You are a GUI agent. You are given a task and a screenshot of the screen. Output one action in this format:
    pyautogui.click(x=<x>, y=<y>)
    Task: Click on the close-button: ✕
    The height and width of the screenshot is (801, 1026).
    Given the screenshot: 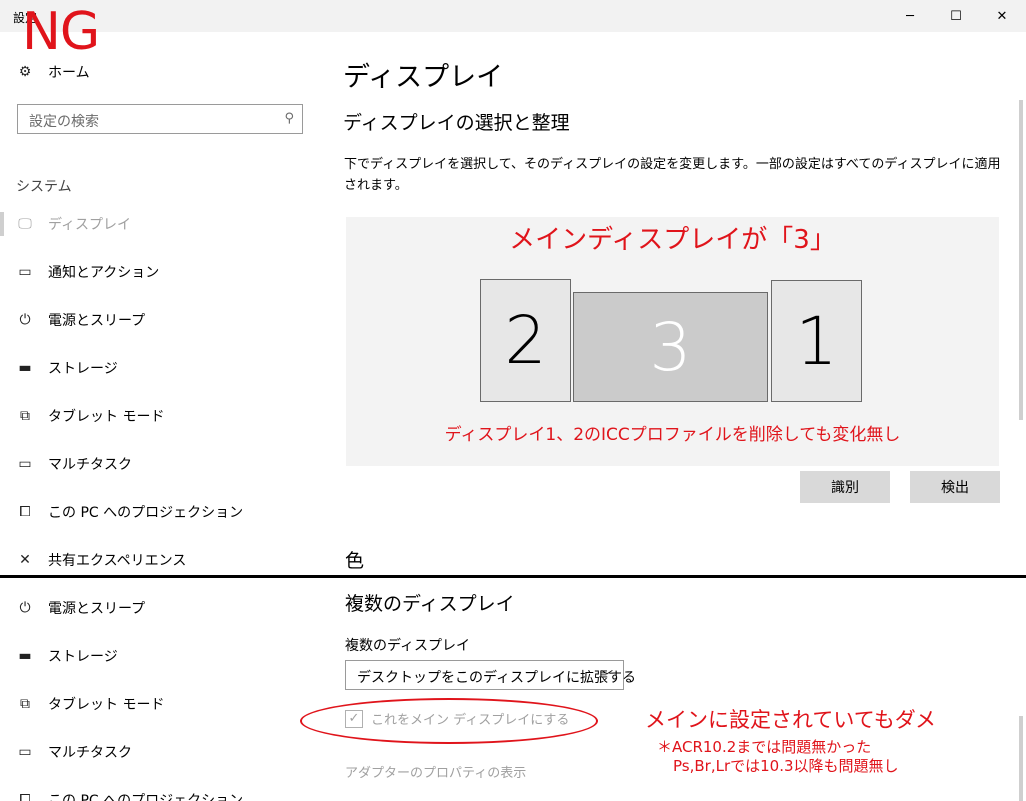 What is the action you would take?
    pyautogui.click(x=1002, y=16)
    